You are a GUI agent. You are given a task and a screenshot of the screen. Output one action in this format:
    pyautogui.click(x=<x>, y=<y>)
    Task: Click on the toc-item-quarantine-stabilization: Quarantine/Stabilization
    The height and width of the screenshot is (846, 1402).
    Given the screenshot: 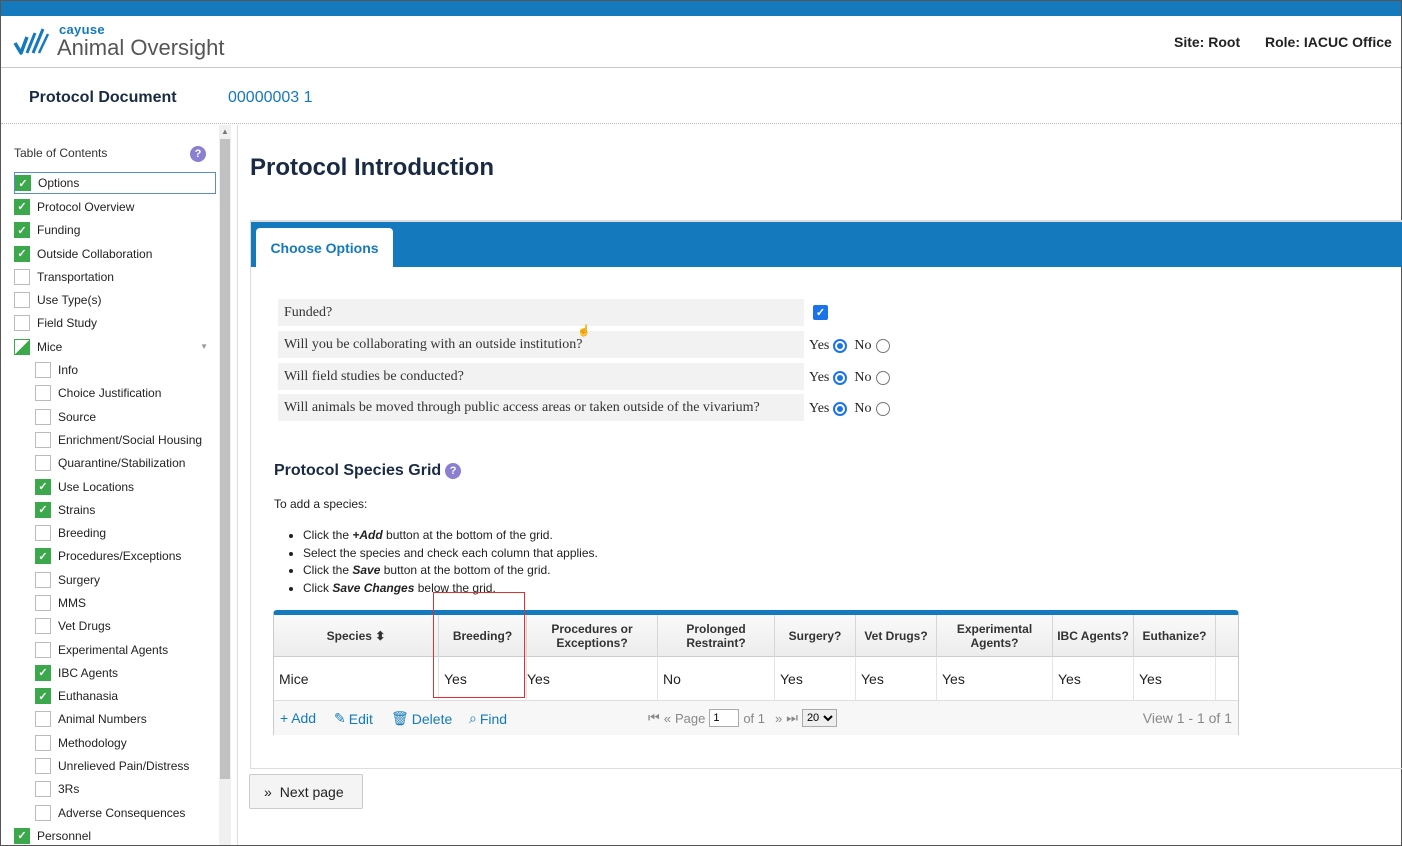 What is the action you would take?
    pyautogui.click(x=115, y=463)
    